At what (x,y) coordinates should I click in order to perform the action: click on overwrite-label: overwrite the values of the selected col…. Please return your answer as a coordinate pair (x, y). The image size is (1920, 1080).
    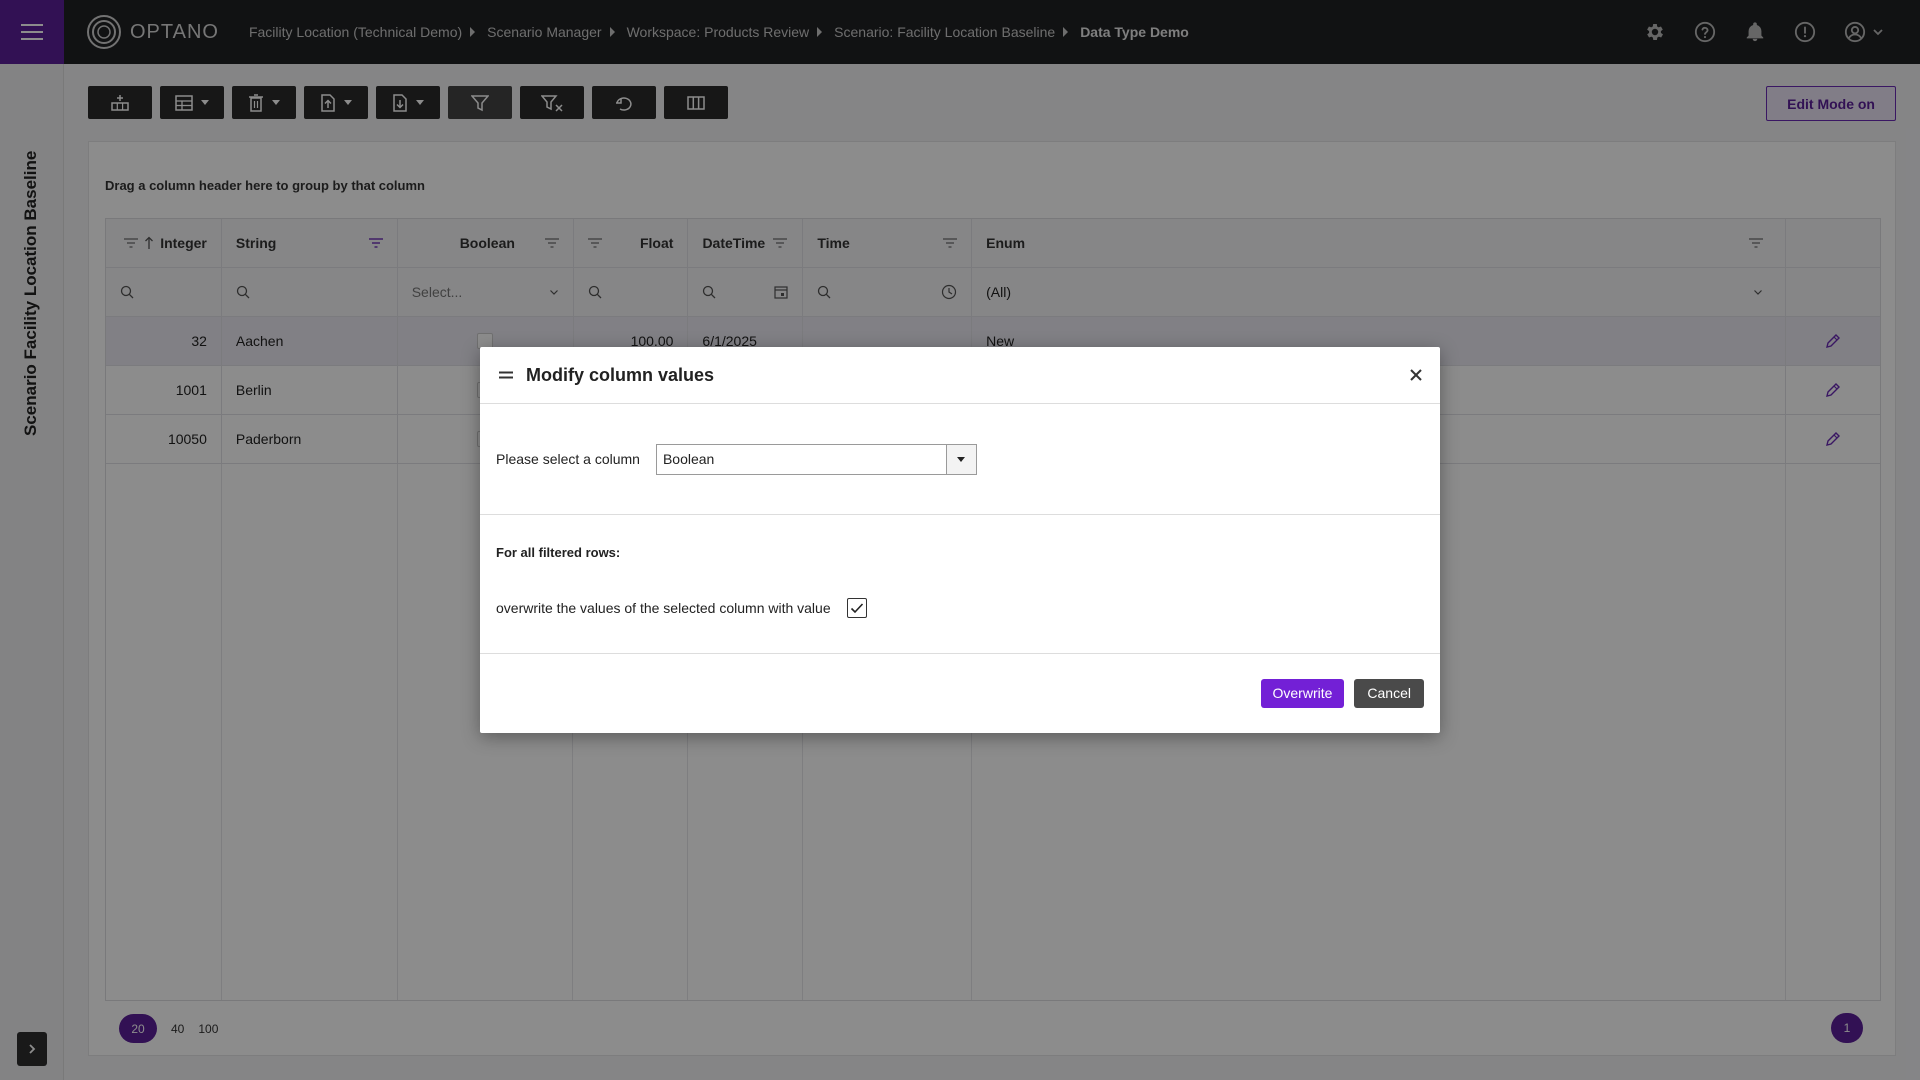
    Looking at the image, I should click on (663, 608).